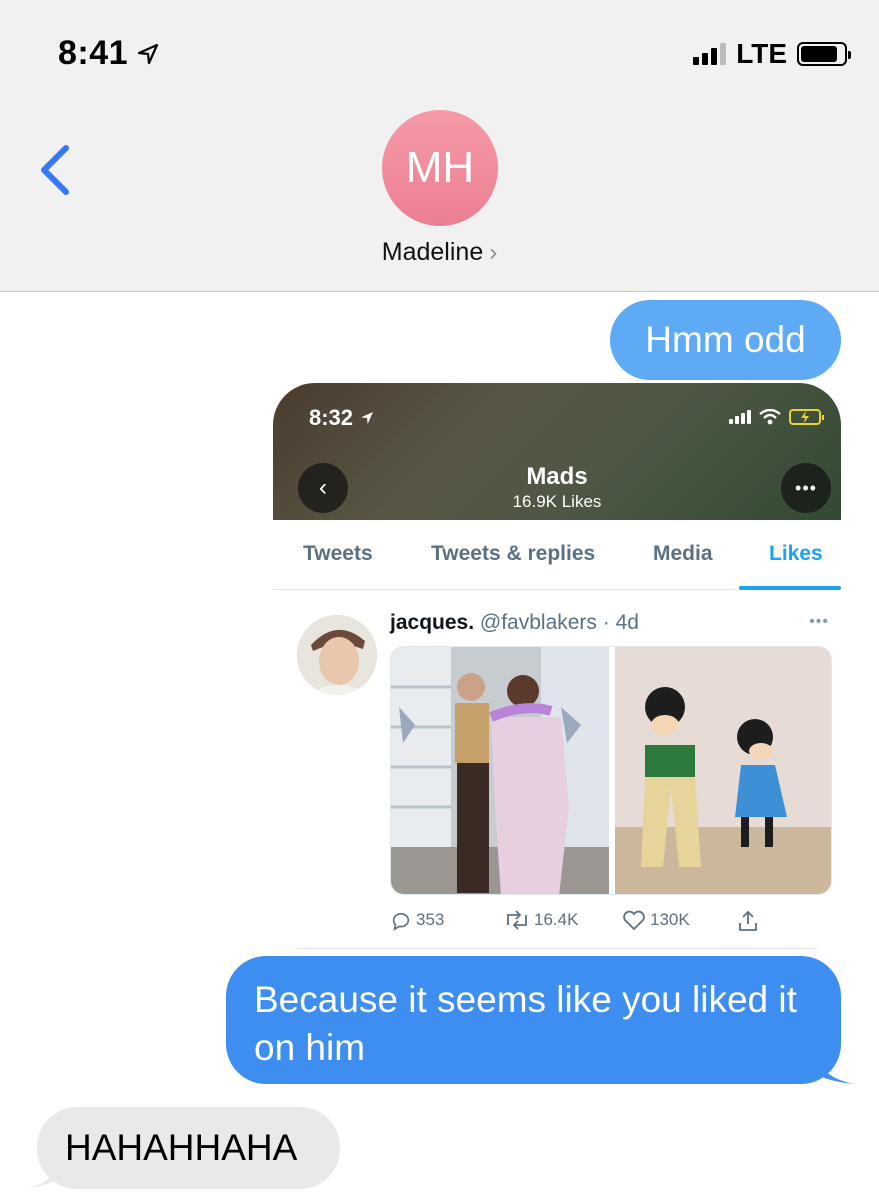  Describe the element at coordinates (806, 488) in the screenshot. I see `more-icon: •••` at that location.